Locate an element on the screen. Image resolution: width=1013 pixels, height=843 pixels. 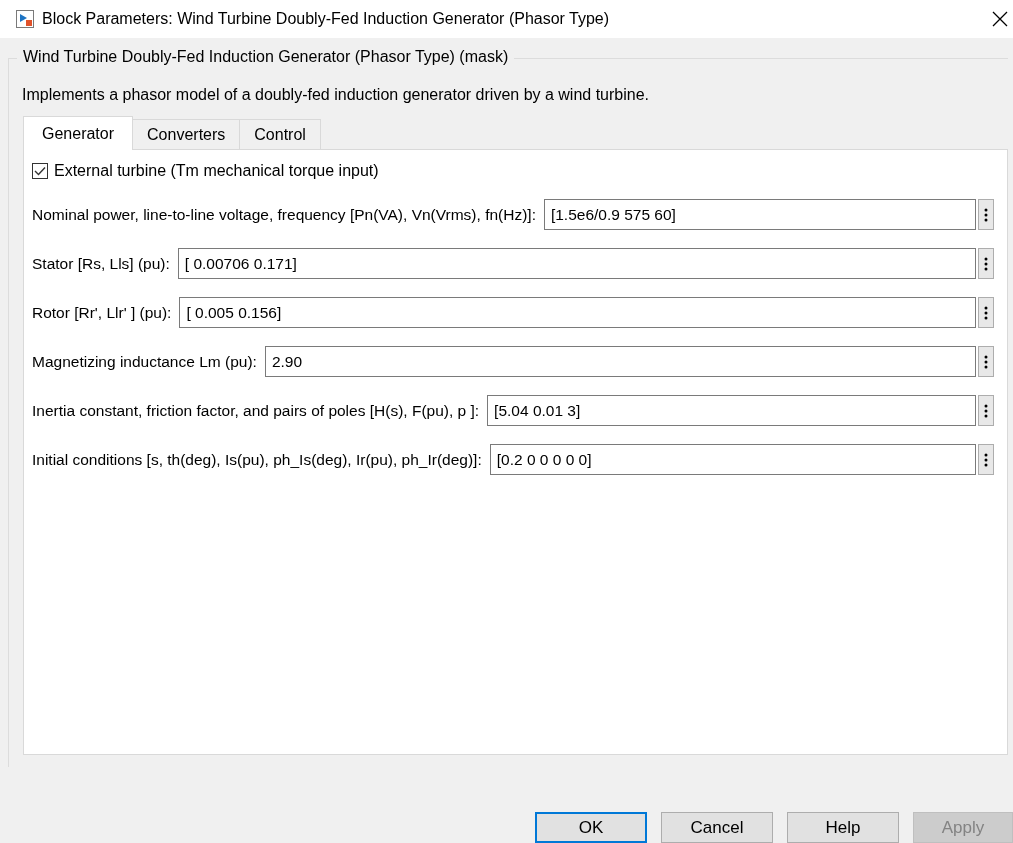
parameter-label: Inertia constant, friction factor, and pairs of poles [H(s), F(pu), p ]: is located at coordinates (256, 410).